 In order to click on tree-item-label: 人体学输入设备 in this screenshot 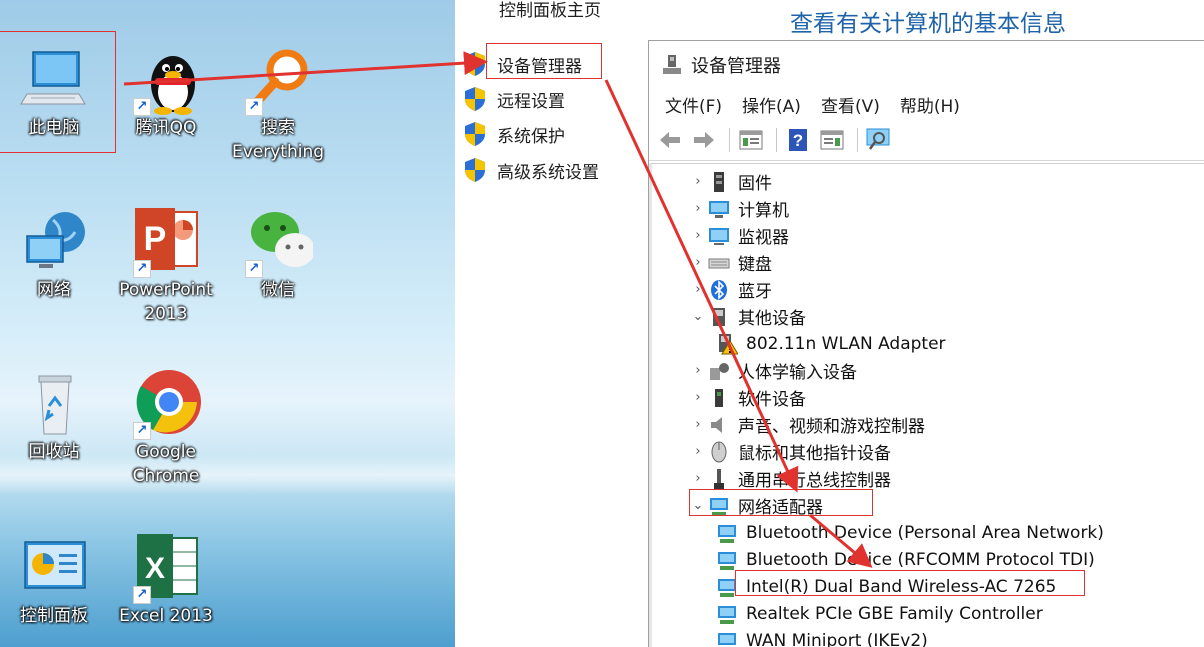, I will do `click(797, 373)`.